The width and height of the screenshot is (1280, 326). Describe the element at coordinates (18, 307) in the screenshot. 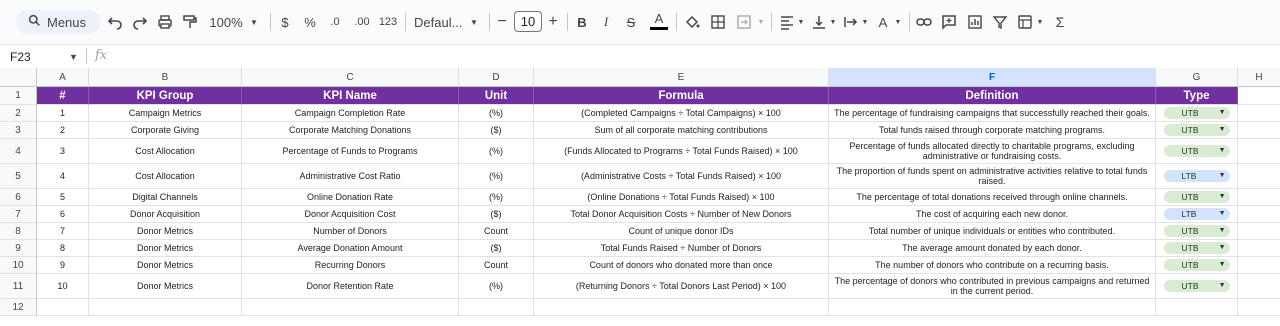

I see `row-header-12: 12` at that location.